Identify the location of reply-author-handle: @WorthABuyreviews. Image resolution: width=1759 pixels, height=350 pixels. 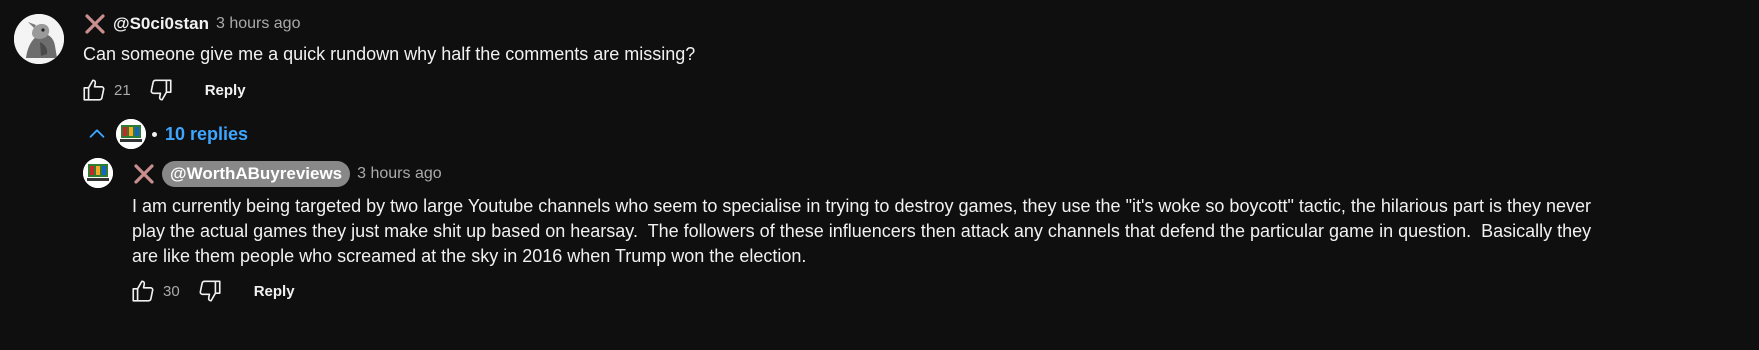
(256, 174).